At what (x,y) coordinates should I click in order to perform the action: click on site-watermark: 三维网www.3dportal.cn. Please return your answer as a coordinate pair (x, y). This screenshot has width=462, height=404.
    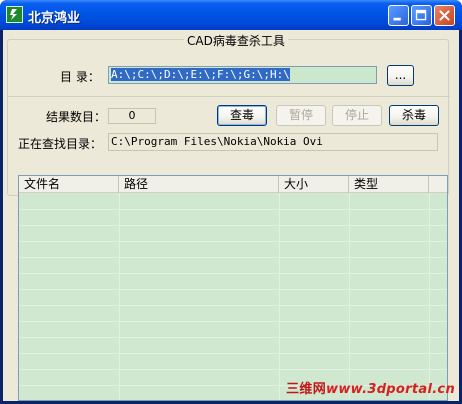
    Looking at the image, I should click on (370, 389).